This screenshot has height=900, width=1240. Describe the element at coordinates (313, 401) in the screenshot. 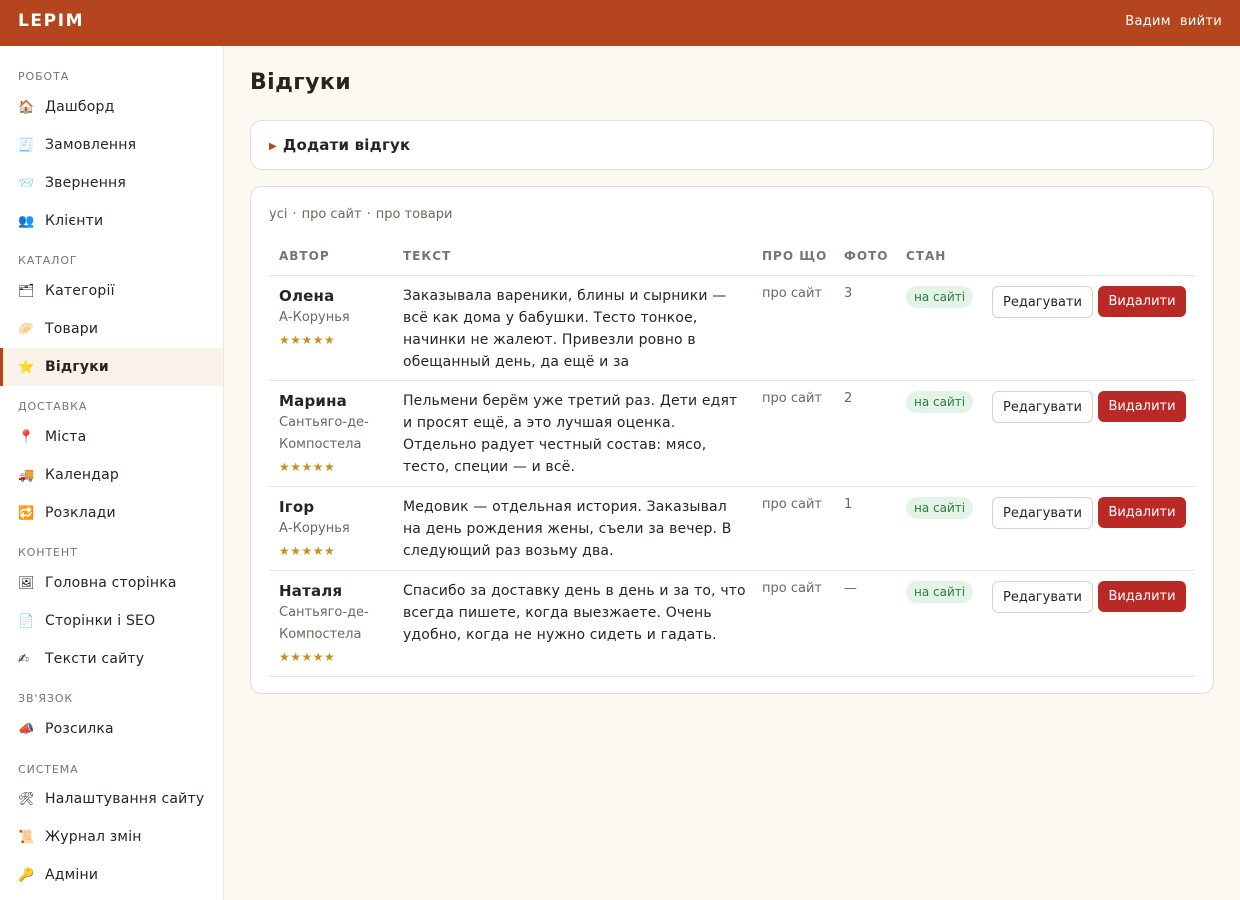

I see `author-name: Марина` at that location.